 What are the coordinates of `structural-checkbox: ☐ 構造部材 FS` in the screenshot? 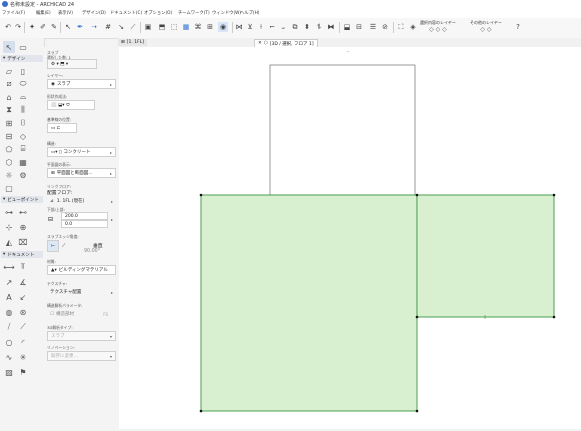 It's located at (81, 314).